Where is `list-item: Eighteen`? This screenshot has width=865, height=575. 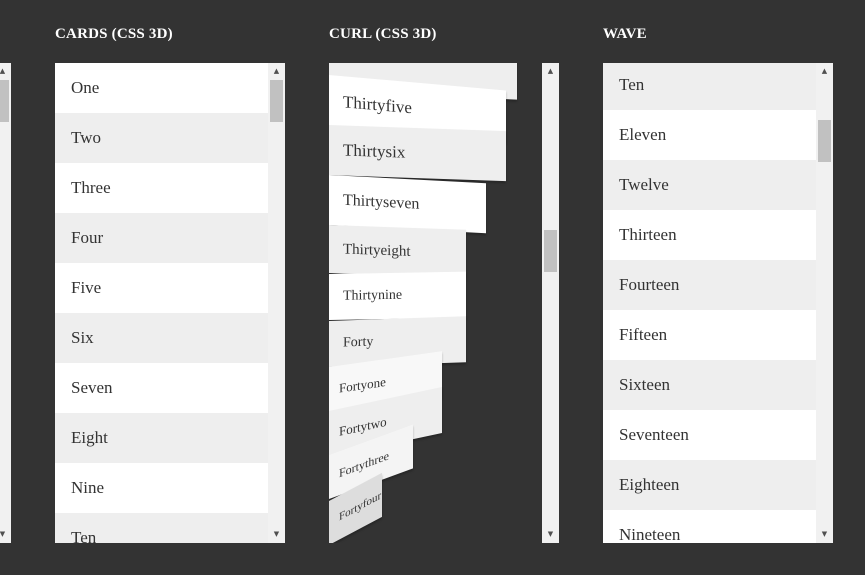 list-item: Eighteen is located at coordinates (709, 485).